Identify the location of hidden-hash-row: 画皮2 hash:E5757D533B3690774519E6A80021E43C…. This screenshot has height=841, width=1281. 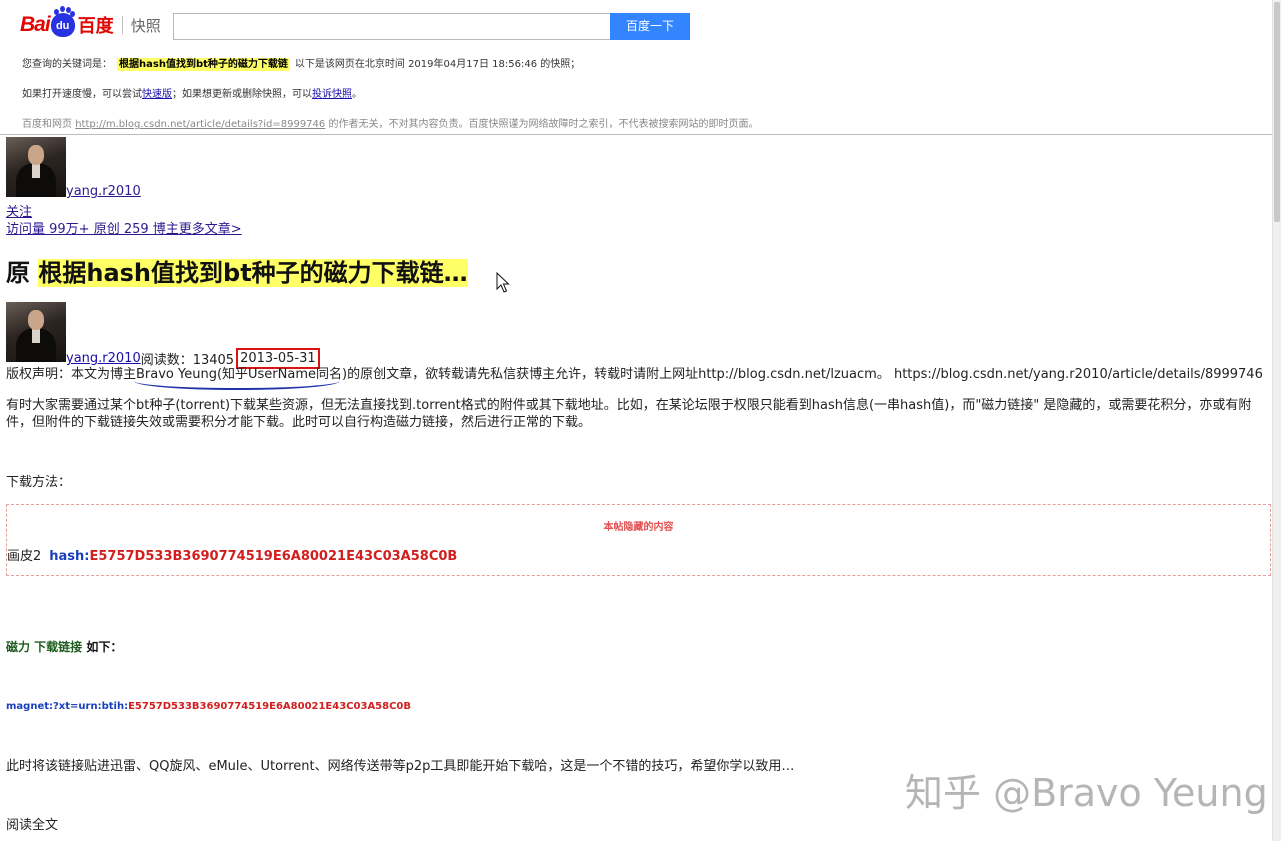
(232, 554).